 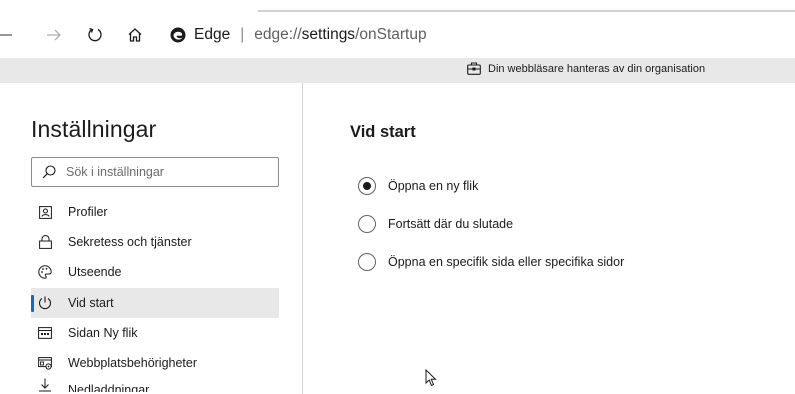 I want to click on sidebar-item-label: Sekretess och tjänster, so click(x=130, y=242).